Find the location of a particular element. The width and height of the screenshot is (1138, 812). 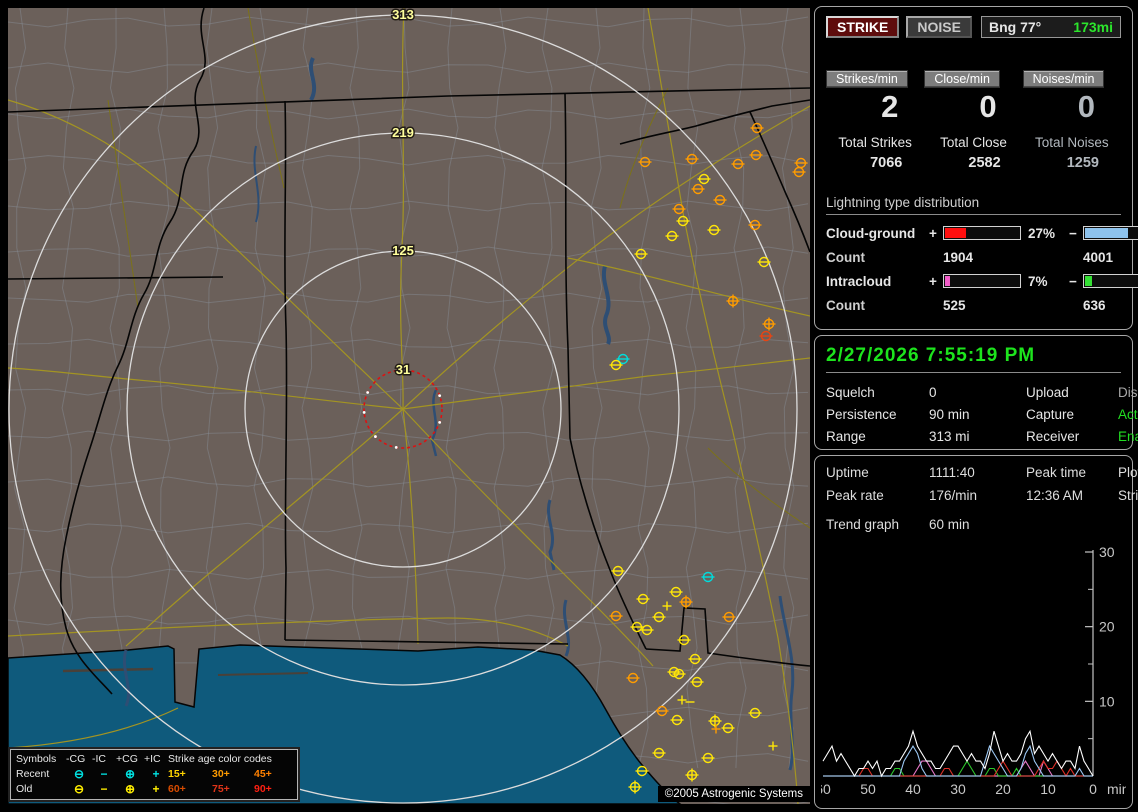

legend-symbols-header: Symbols is located at coordinates (36, 759).